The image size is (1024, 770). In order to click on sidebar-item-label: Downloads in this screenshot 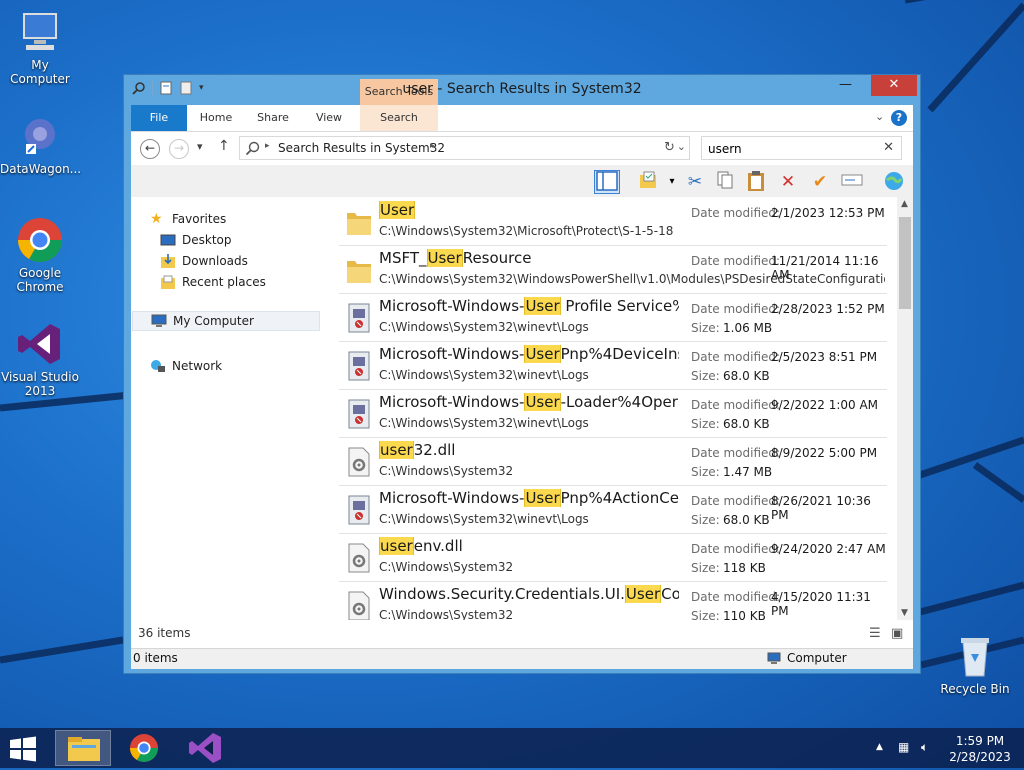, I will do `click(215, 261)`.